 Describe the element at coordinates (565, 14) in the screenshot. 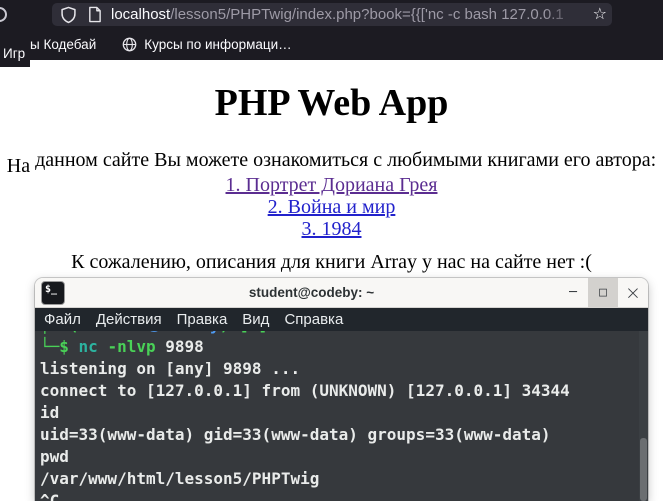

I see `url-fade-overlay` at that location.